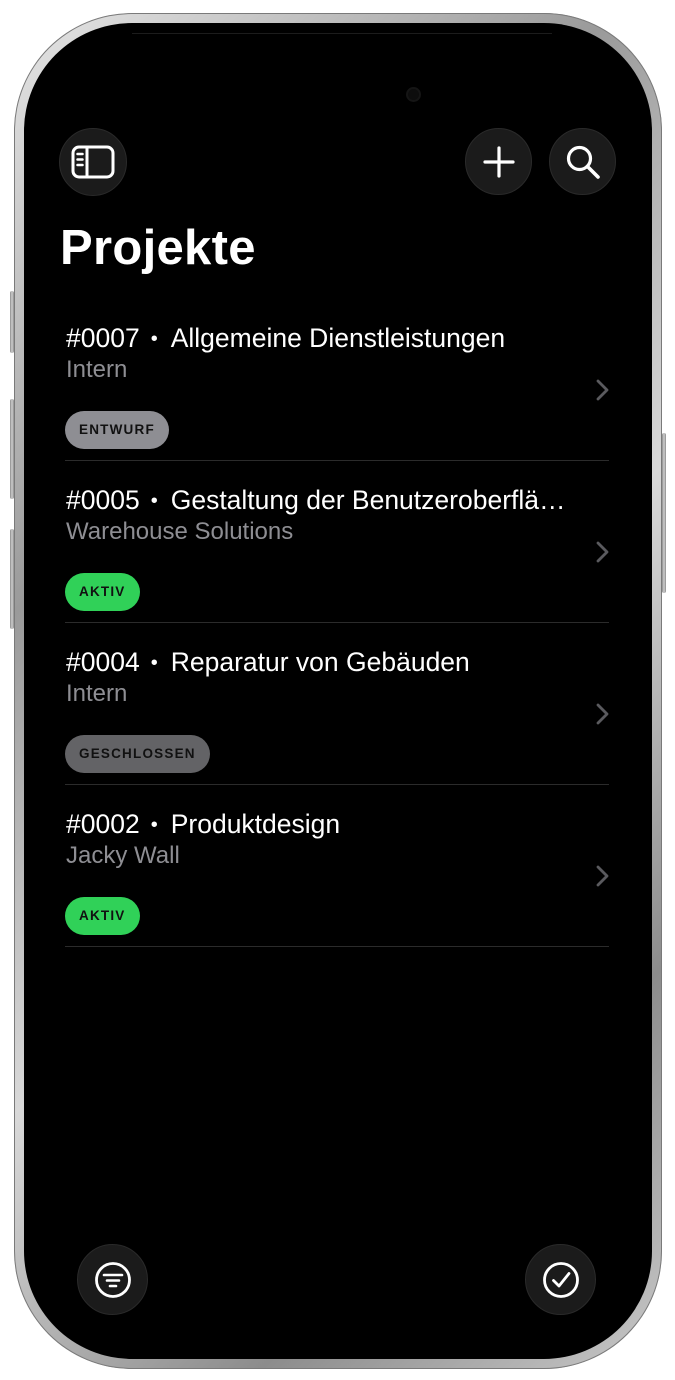 Image resolution: width=675 pixels, height=1380 pixels. What do you see at coordinates (103, 338) in the screenshot?
I see `project-number: #0007` at bounding box center [103, 338].